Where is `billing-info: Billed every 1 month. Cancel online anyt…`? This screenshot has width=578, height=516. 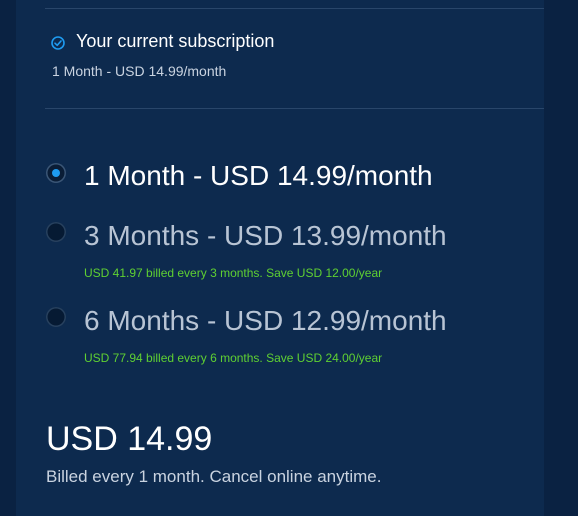
billing-info: Billed every 1 month. Cancel online anyt… is located at coordinates (214, 476).